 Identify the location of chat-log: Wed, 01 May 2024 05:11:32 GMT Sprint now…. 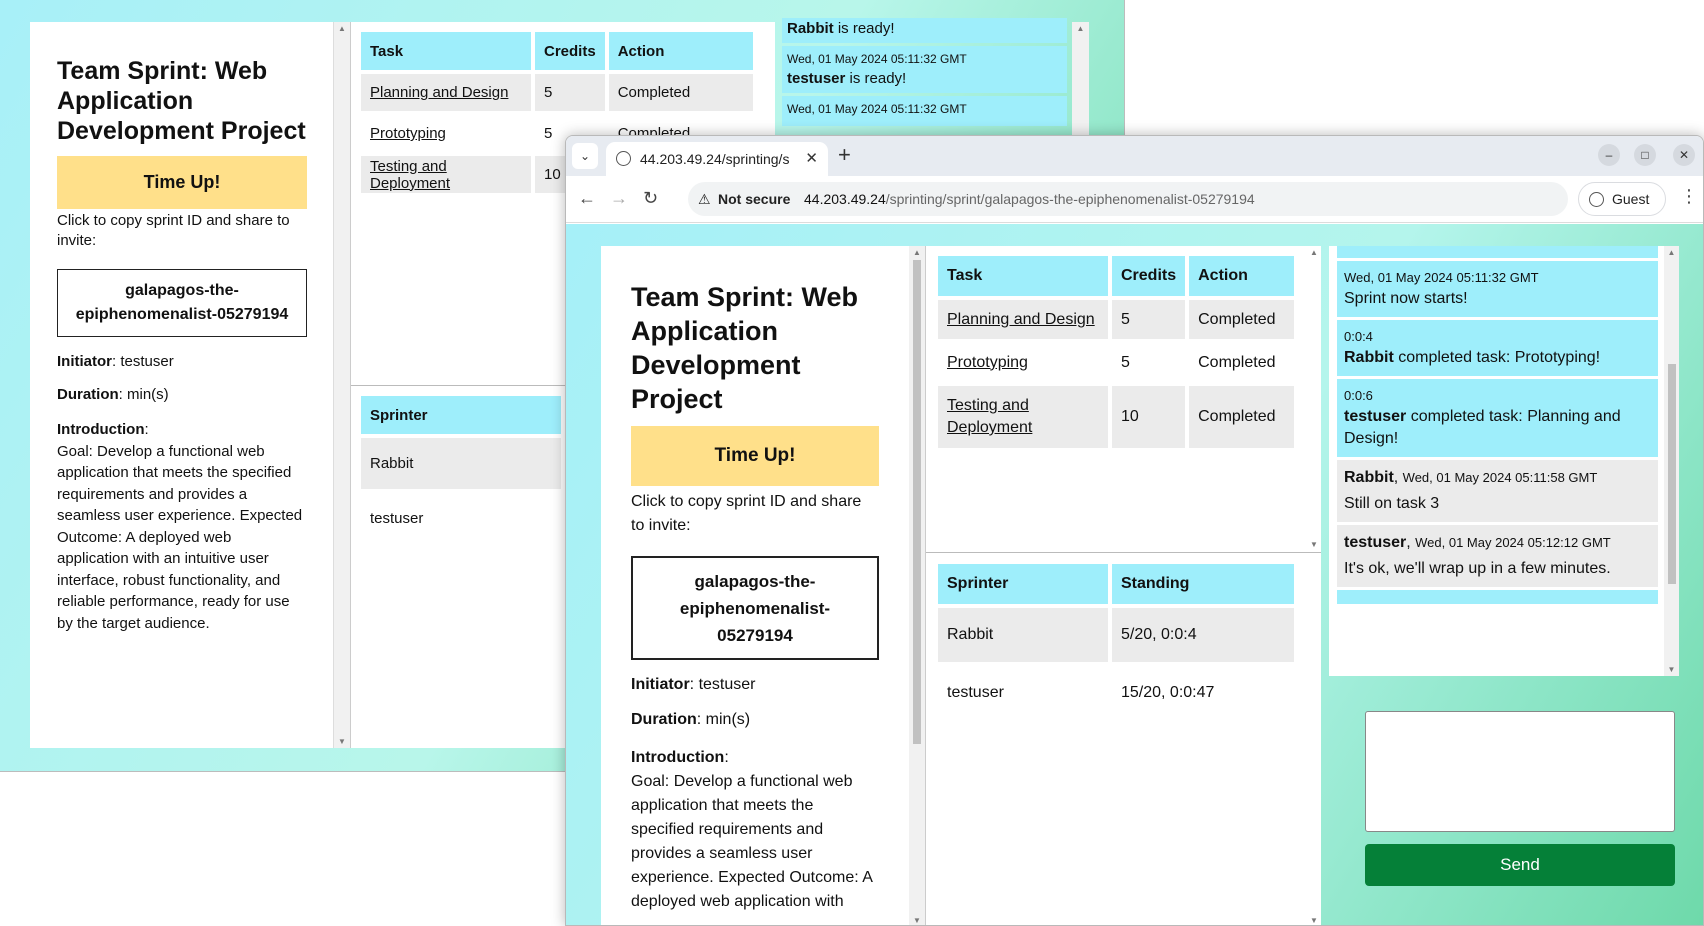
(1495, 461).